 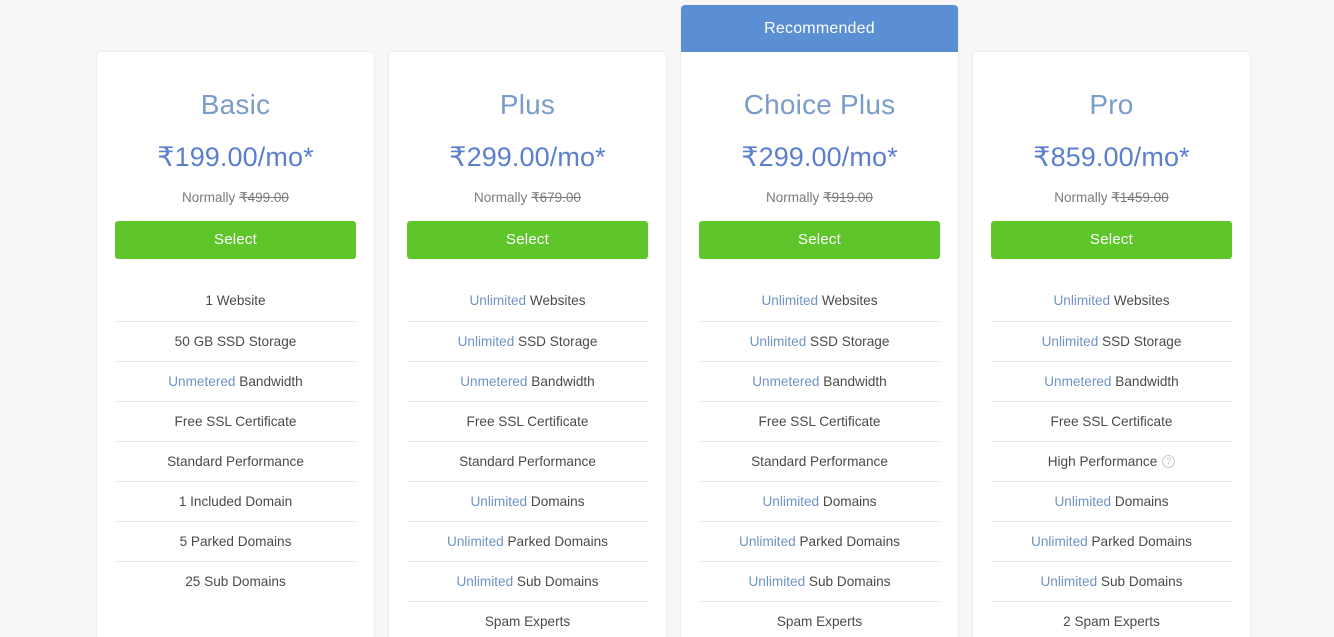 I want to click on feature-row: High Performance?, so click(x=1111, y=460).